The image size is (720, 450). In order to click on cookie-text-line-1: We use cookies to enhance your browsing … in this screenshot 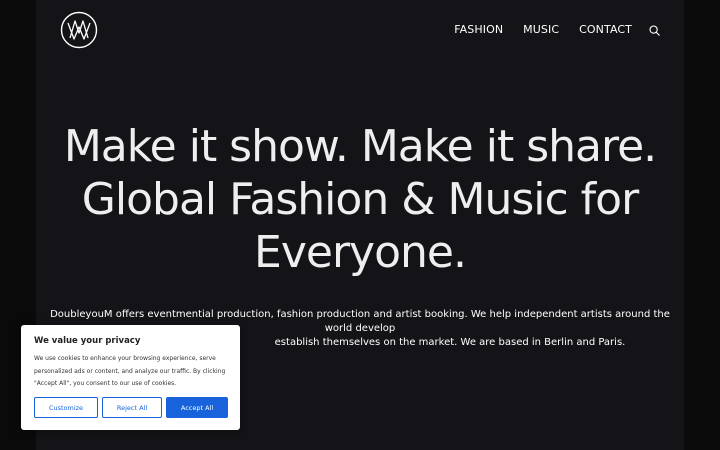, I will do `click(125, 358)`.